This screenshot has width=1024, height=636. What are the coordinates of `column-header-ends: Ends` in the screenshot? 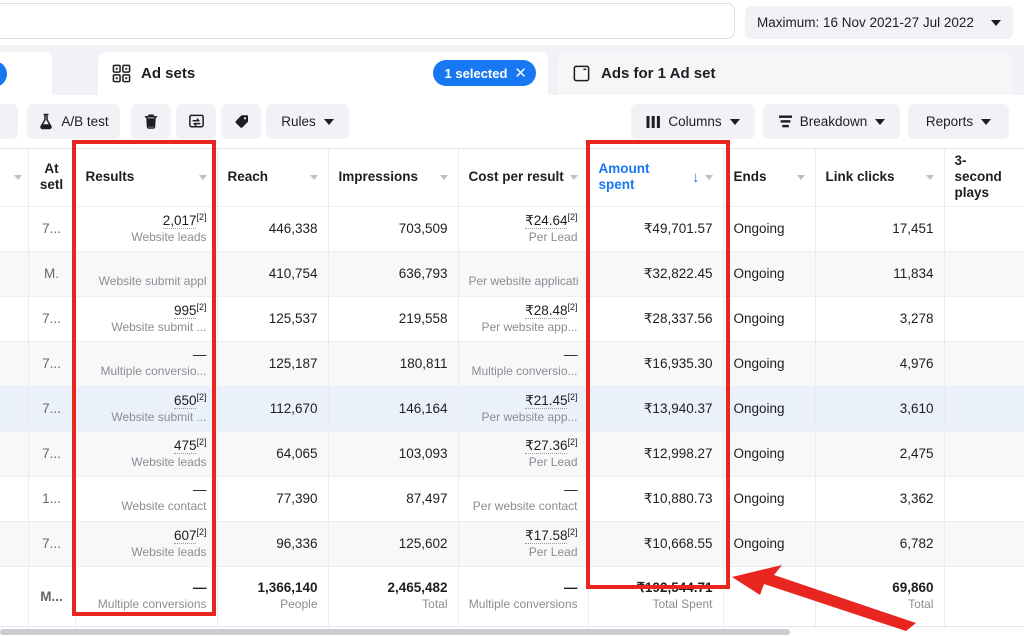 It's located at (769, 178).